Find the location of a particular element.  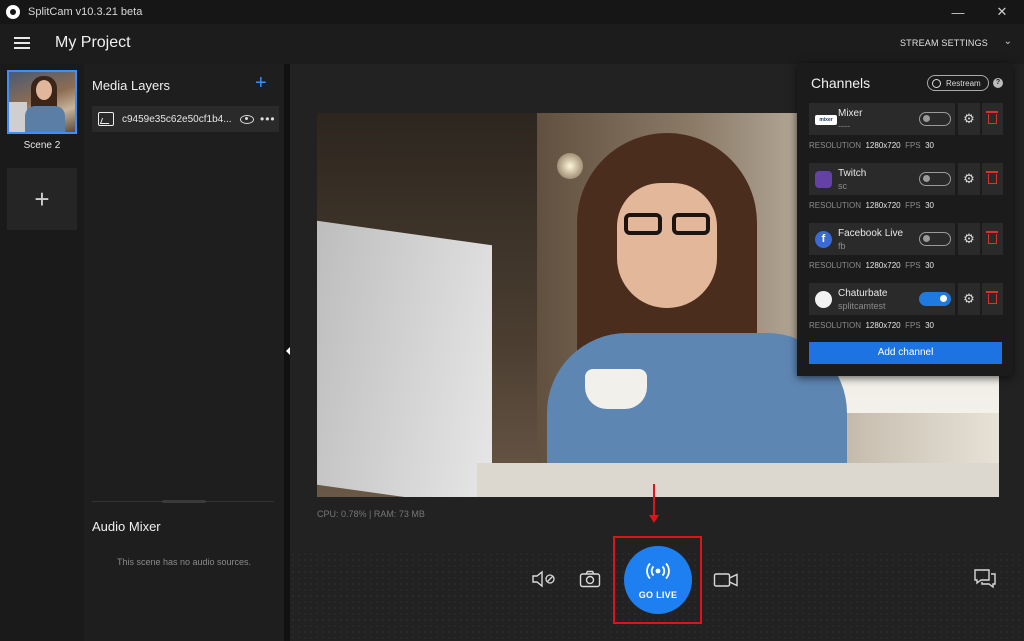

channel-twitch: Twitch sc ⚙ RESOLUTION 1280x720 FPS 30 is located at coordinates (906, 186).